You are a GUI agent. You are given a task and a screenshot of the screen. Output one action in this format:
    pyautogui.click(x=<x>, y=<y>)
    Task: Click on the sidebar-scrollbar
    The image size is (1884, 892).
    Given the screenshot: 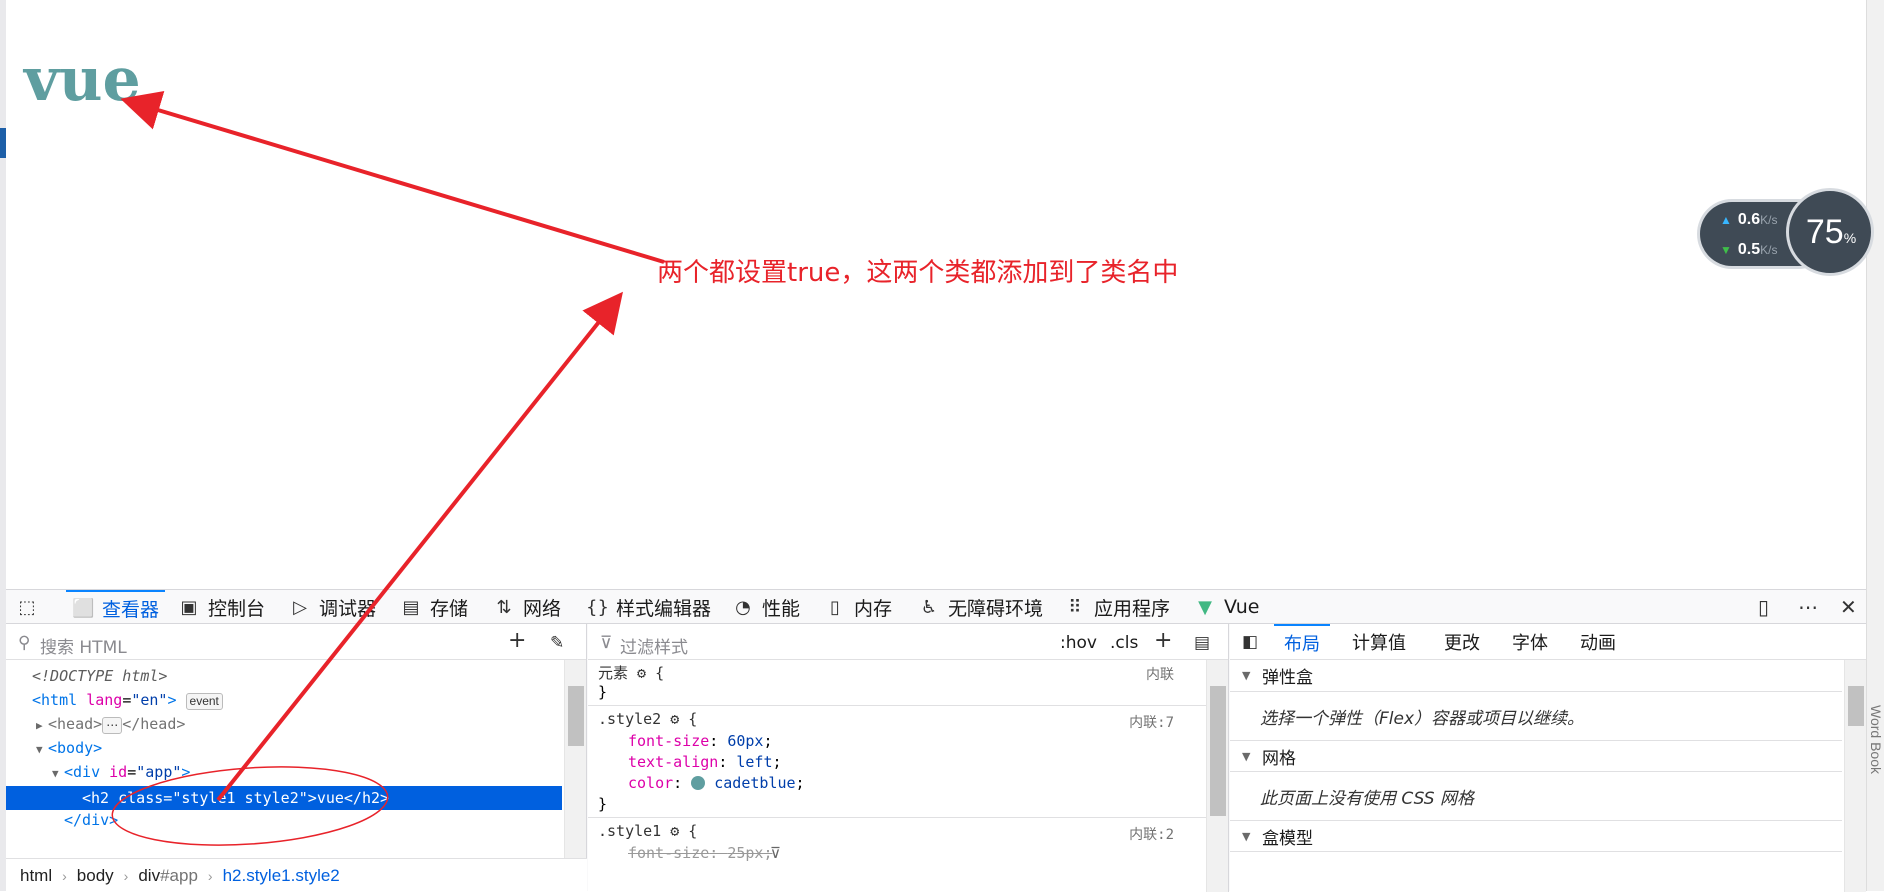 What is the action you would take?
    pyautogui.click(x=1855, y=776)
    